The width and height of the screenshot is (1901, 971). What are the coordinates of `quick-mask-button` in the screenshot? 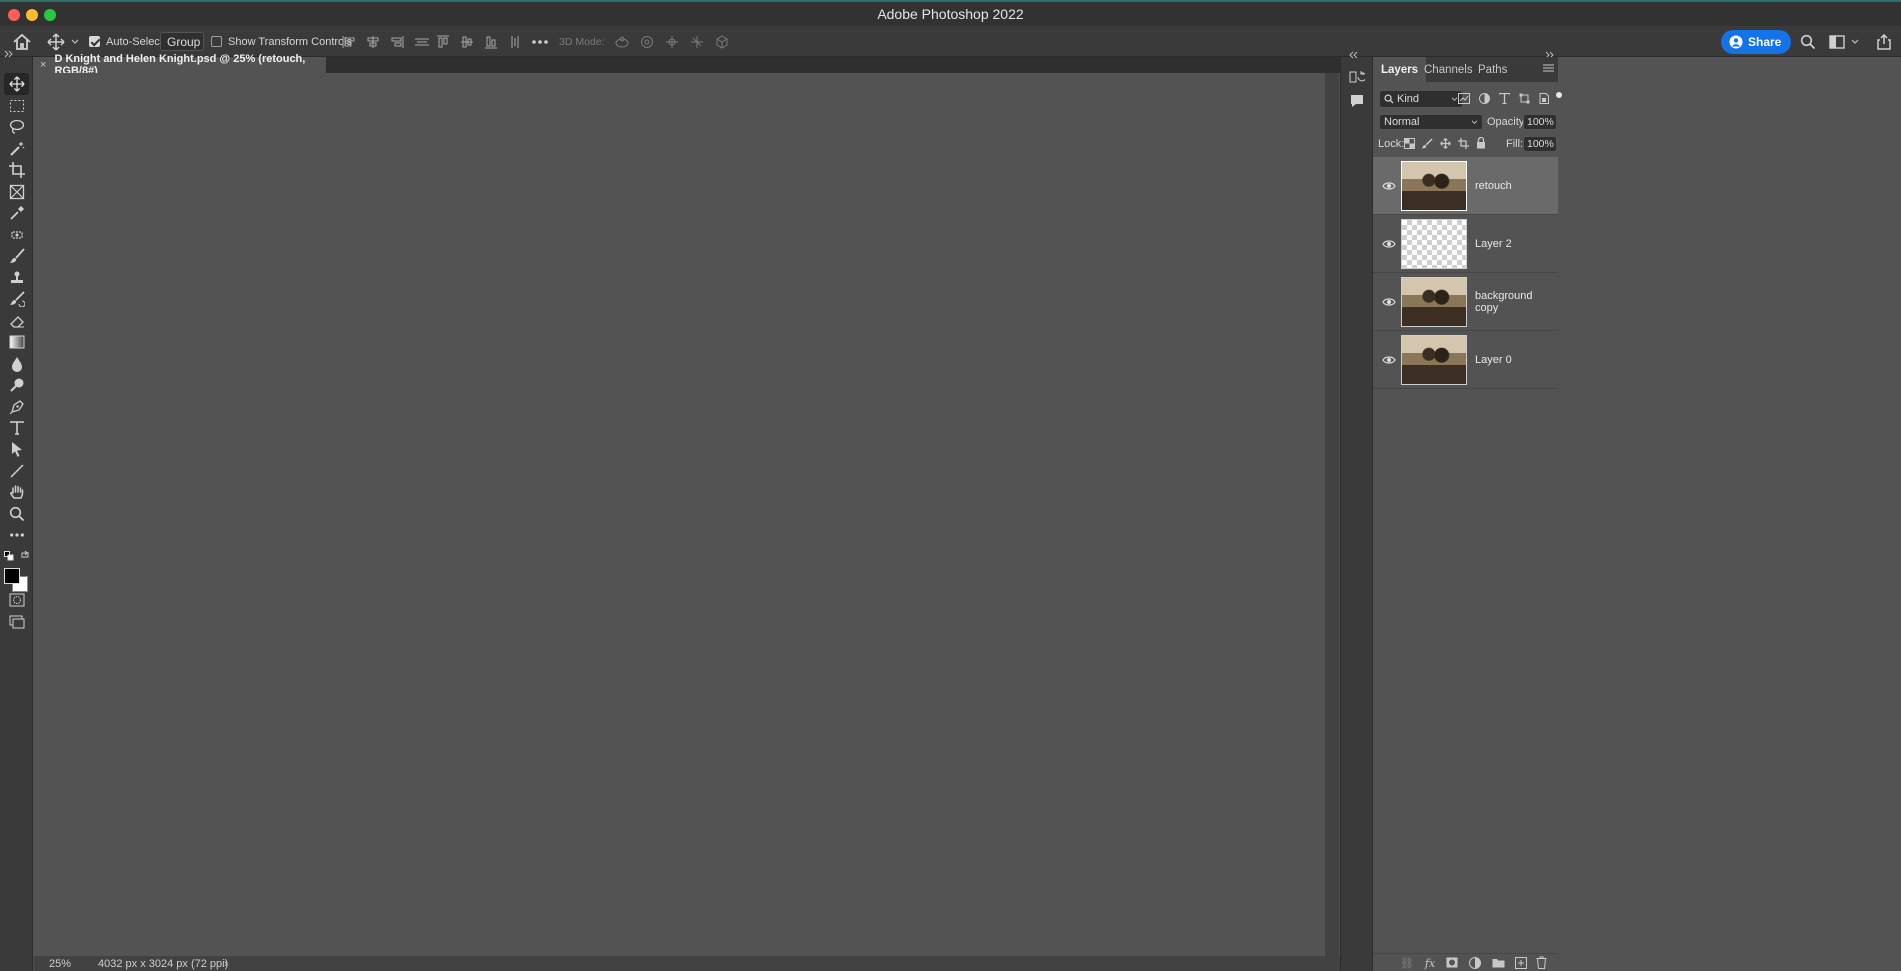 It's located at (16, 600).